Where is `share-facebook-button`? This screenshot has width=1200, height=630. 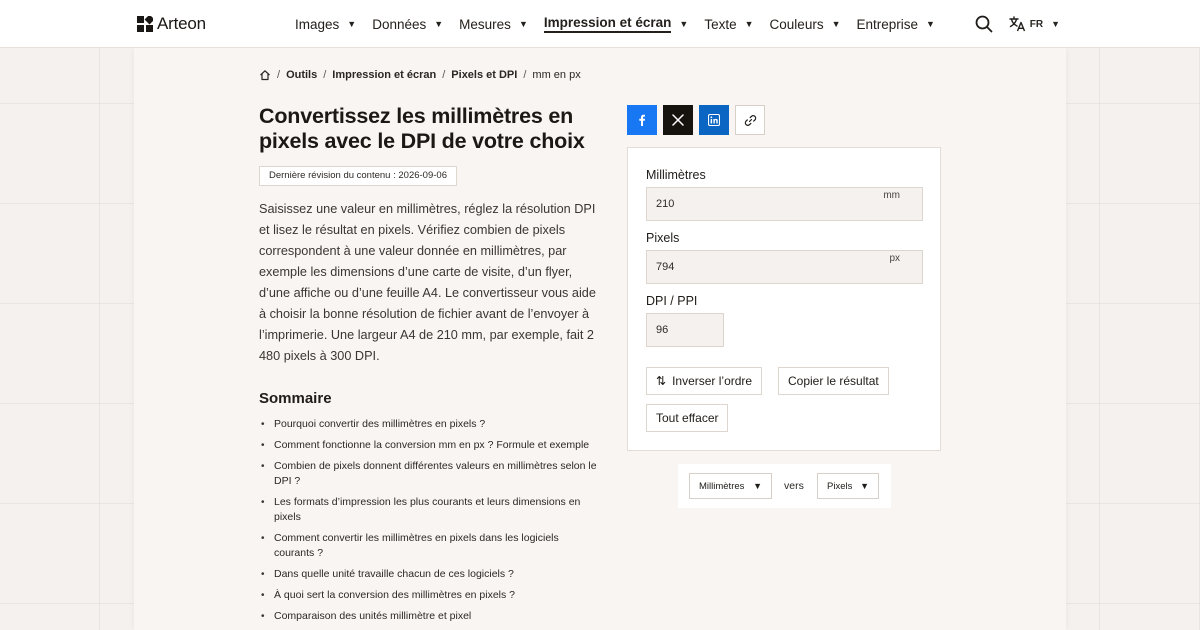
share-facebook-button is located at coordinates (642, 120).